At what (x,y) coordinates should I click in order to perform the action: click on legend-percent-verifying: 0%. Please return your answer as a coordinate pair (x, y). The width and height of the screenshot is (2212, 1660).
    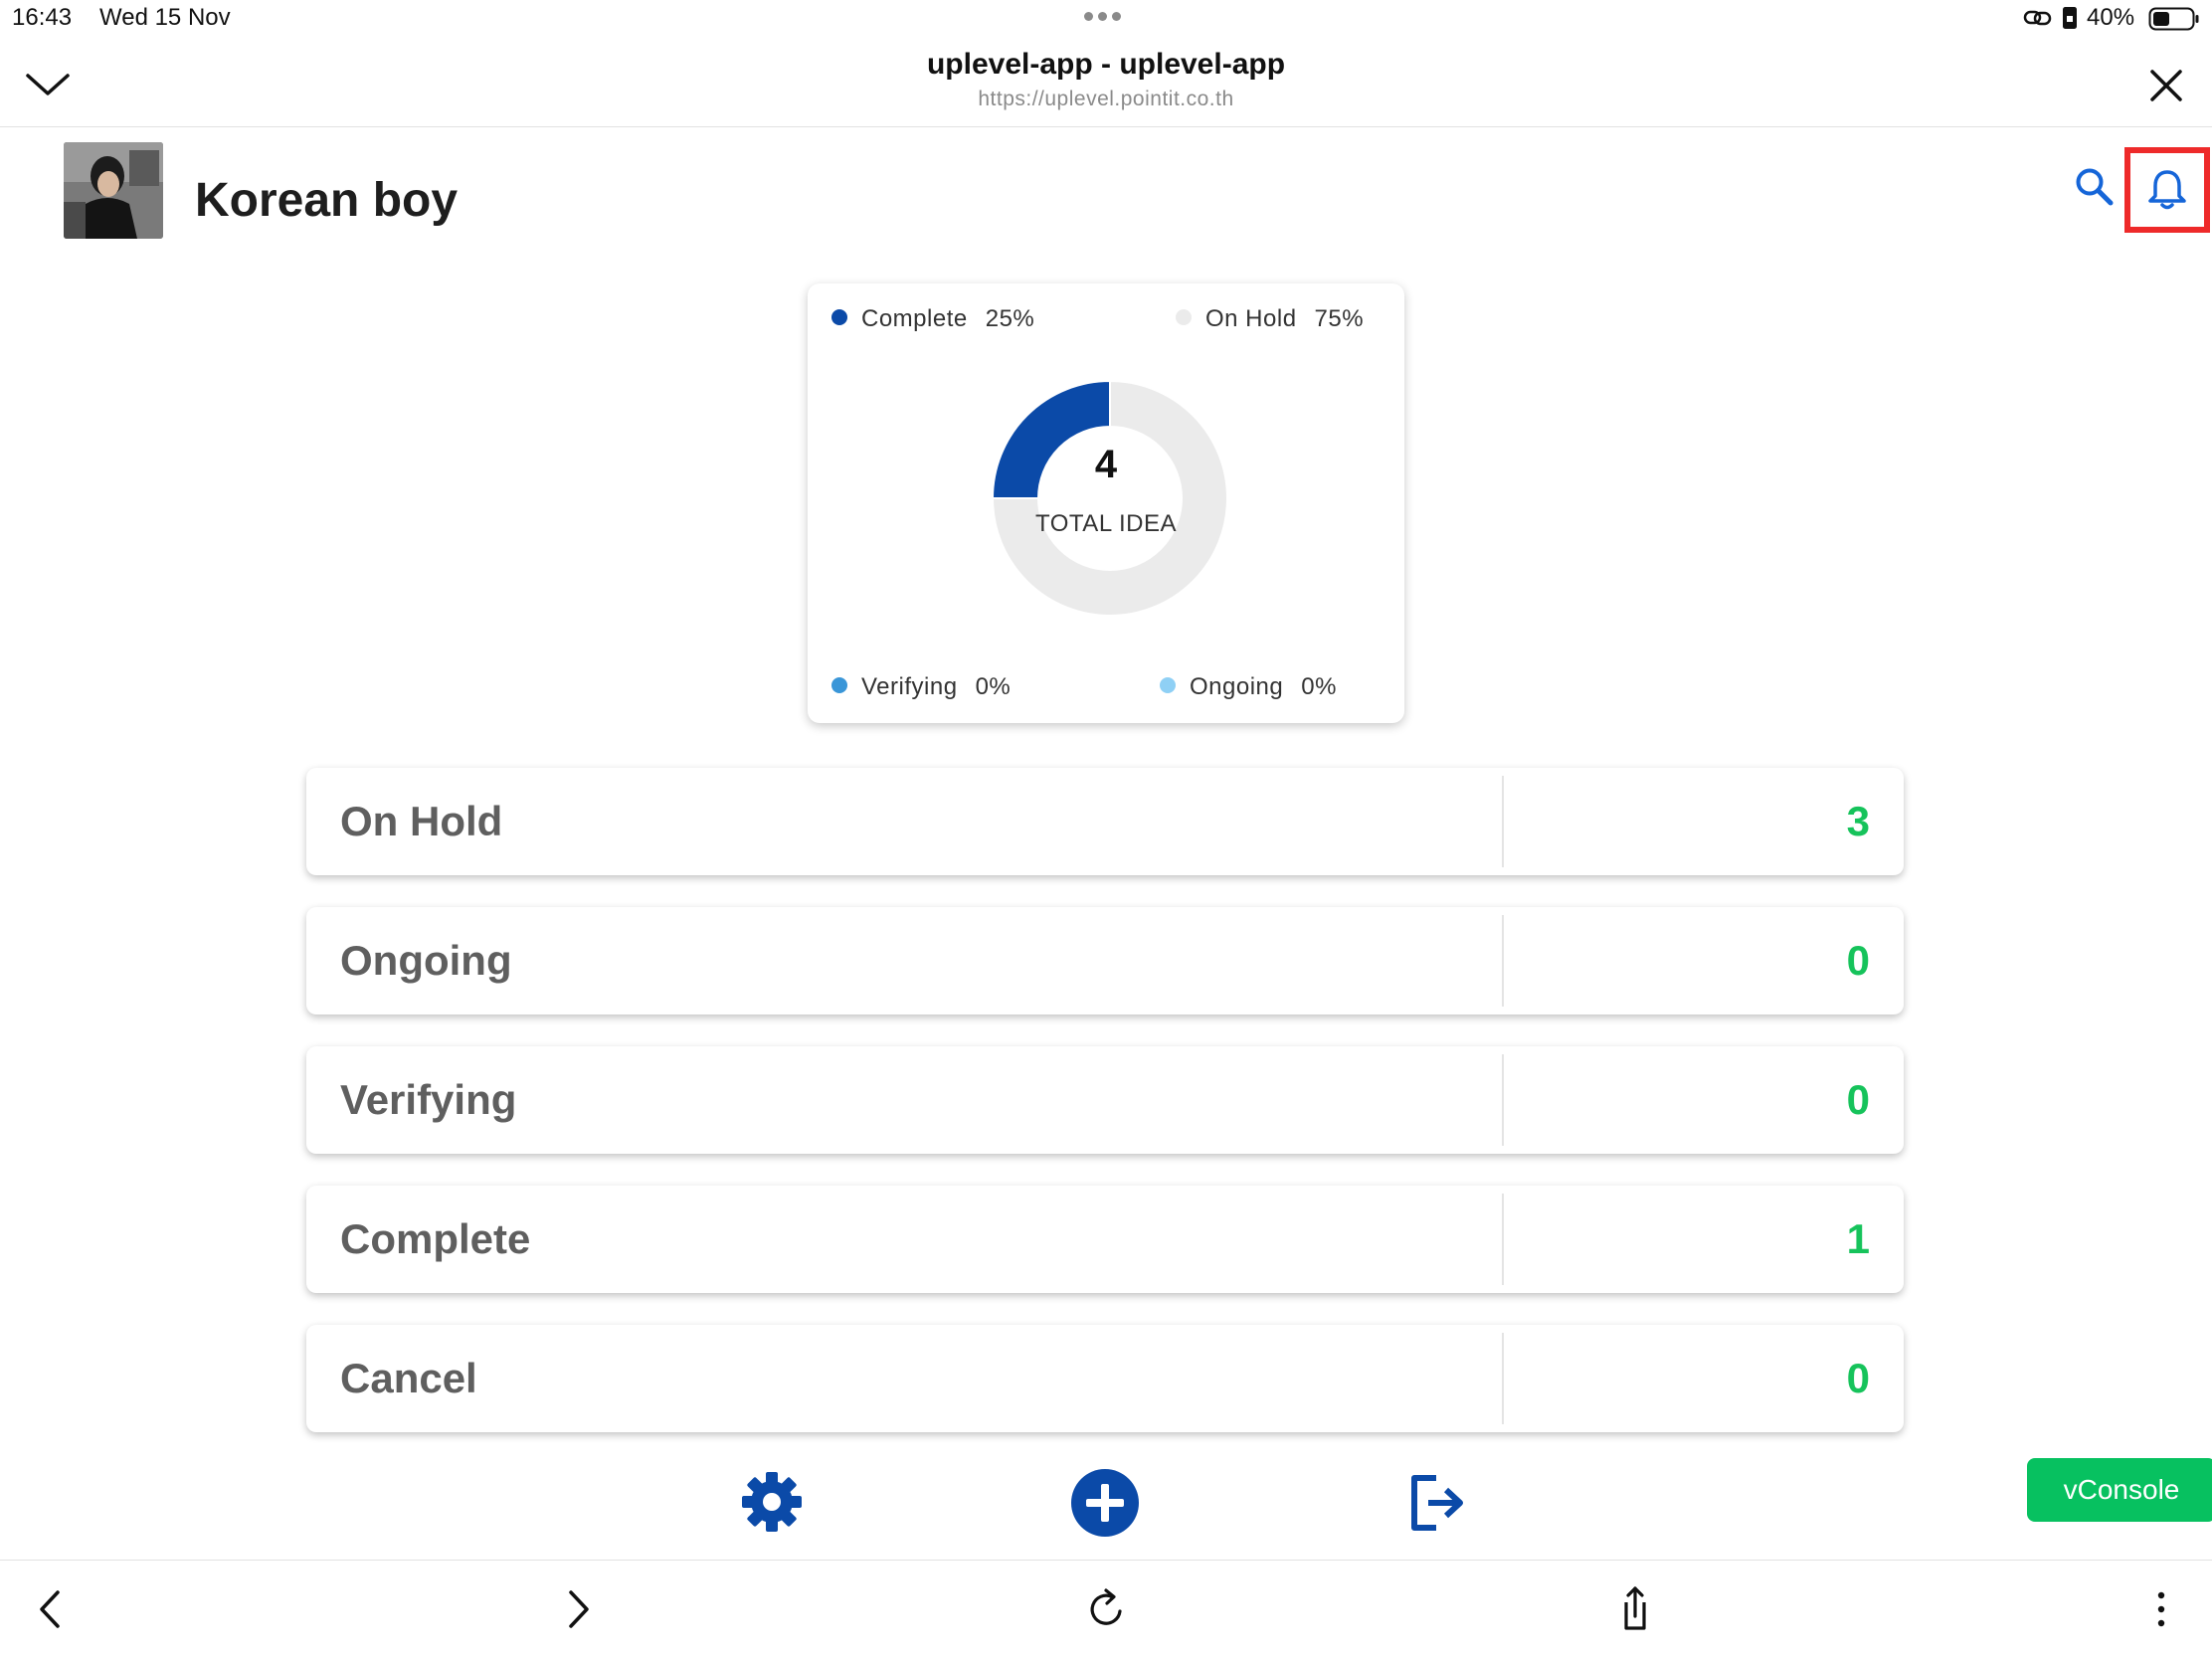
    Looking at the image, I should click on (993, 686).